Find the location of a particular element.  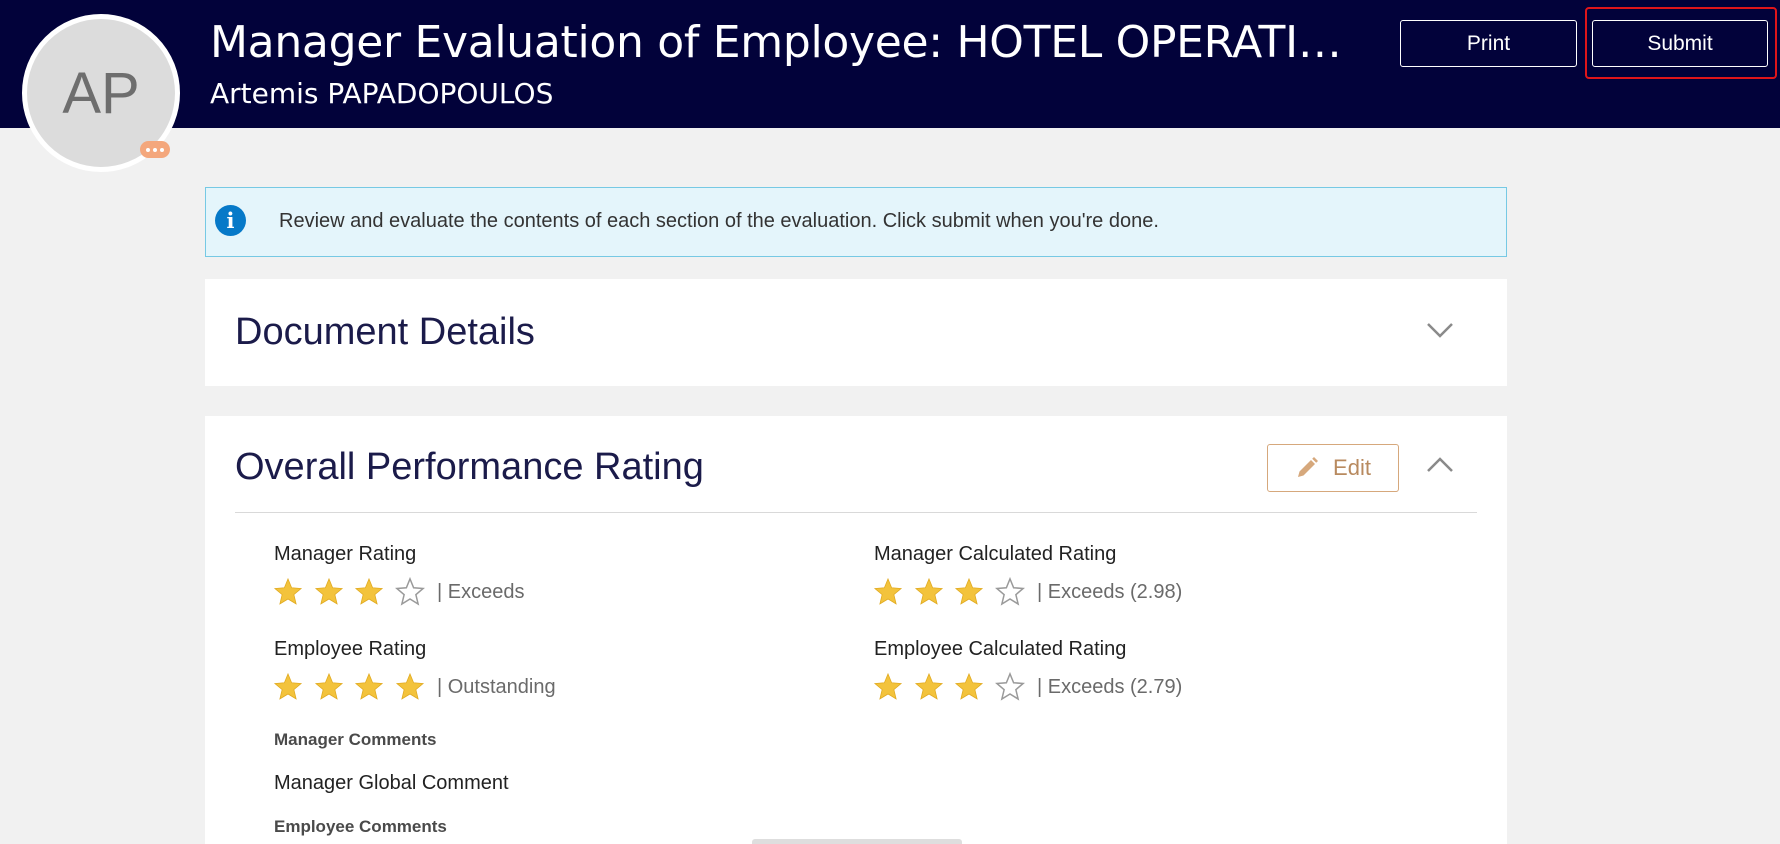

edit-label: Edit is located at coordinates (1352, 467).